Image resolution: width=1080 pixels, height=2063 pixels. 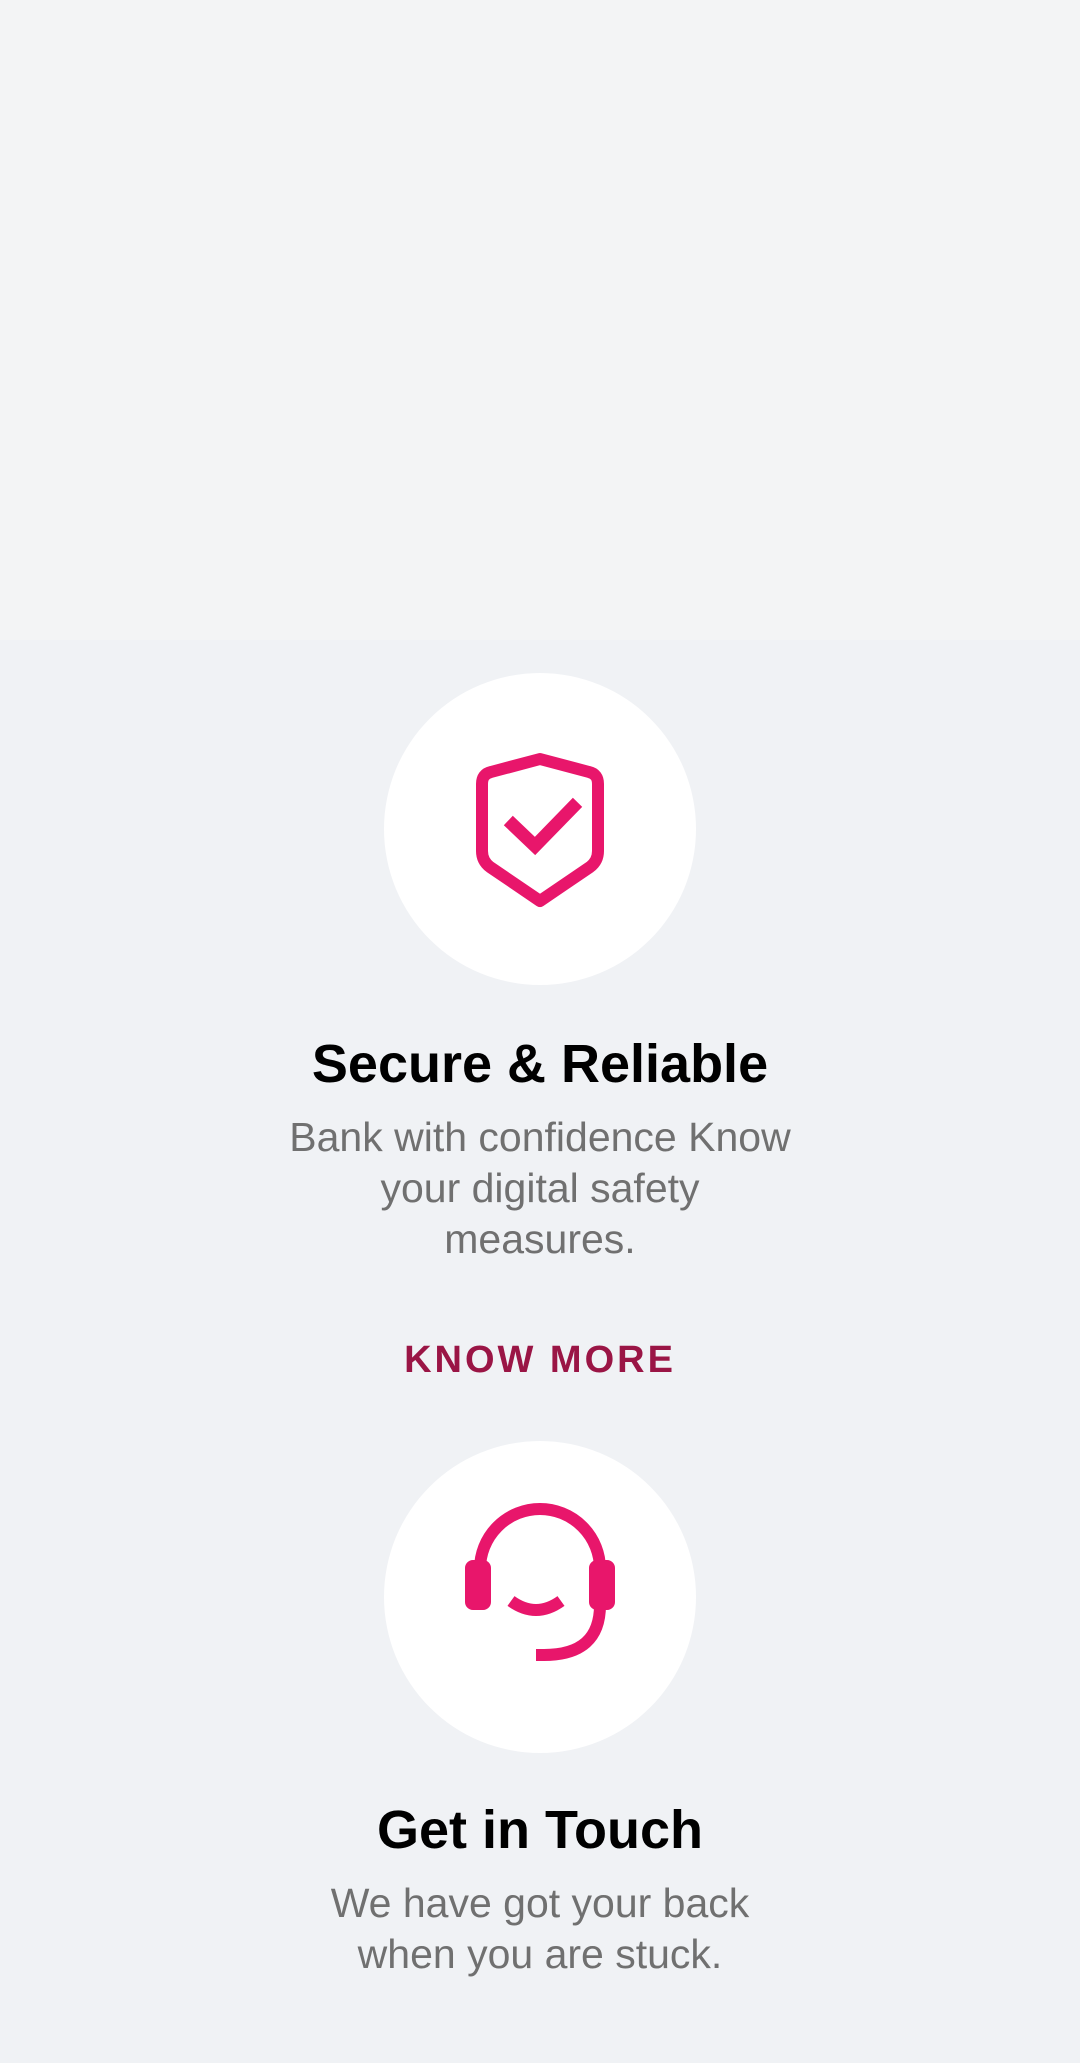 I want to click on headset-icon, so click(x=540, y=1582).